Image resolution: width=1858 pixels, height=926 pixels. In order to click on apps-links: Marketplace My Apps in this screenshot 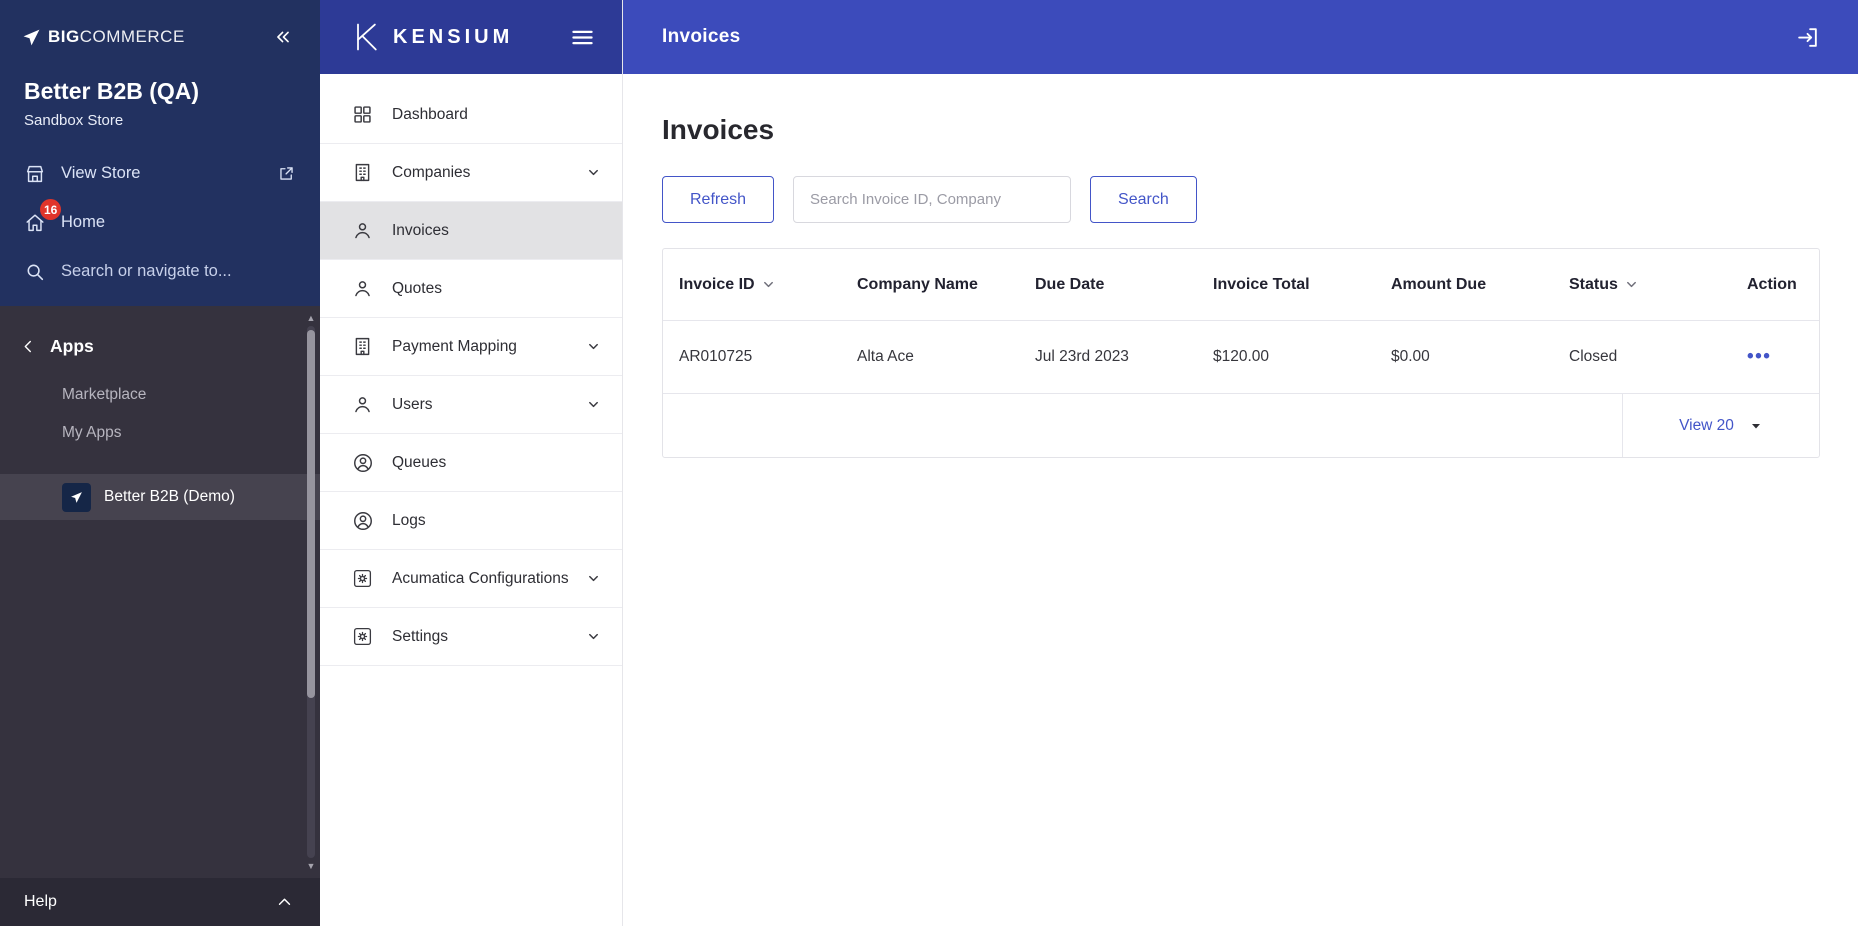, I will do `click(160, 414)`.